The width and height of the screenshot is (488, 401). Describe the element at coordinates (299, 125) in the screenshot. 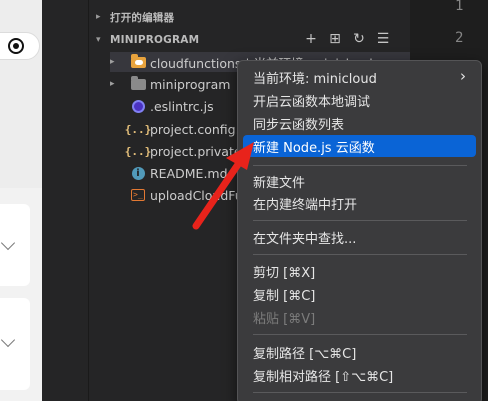

I see `menu-item-label: 同步云函数列表` at that location.